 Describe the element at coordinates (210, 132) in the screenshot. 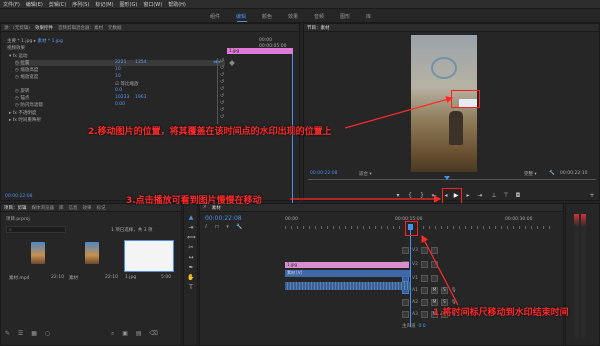

I see `annotation-step-2: 2.移动图片的位置，将其覆盖在该时间点的水印出现的位置上` at that location.